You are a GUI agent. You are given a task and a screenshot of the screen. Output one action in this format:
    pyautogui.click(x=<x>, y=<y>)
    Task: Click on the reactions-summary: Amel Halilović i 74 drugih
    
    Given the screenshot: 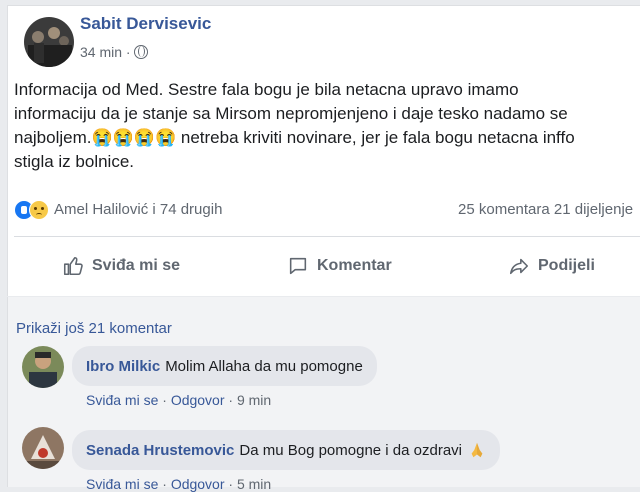 What is the action you would take?
    pyautogui.click(x=138, y=209)
    